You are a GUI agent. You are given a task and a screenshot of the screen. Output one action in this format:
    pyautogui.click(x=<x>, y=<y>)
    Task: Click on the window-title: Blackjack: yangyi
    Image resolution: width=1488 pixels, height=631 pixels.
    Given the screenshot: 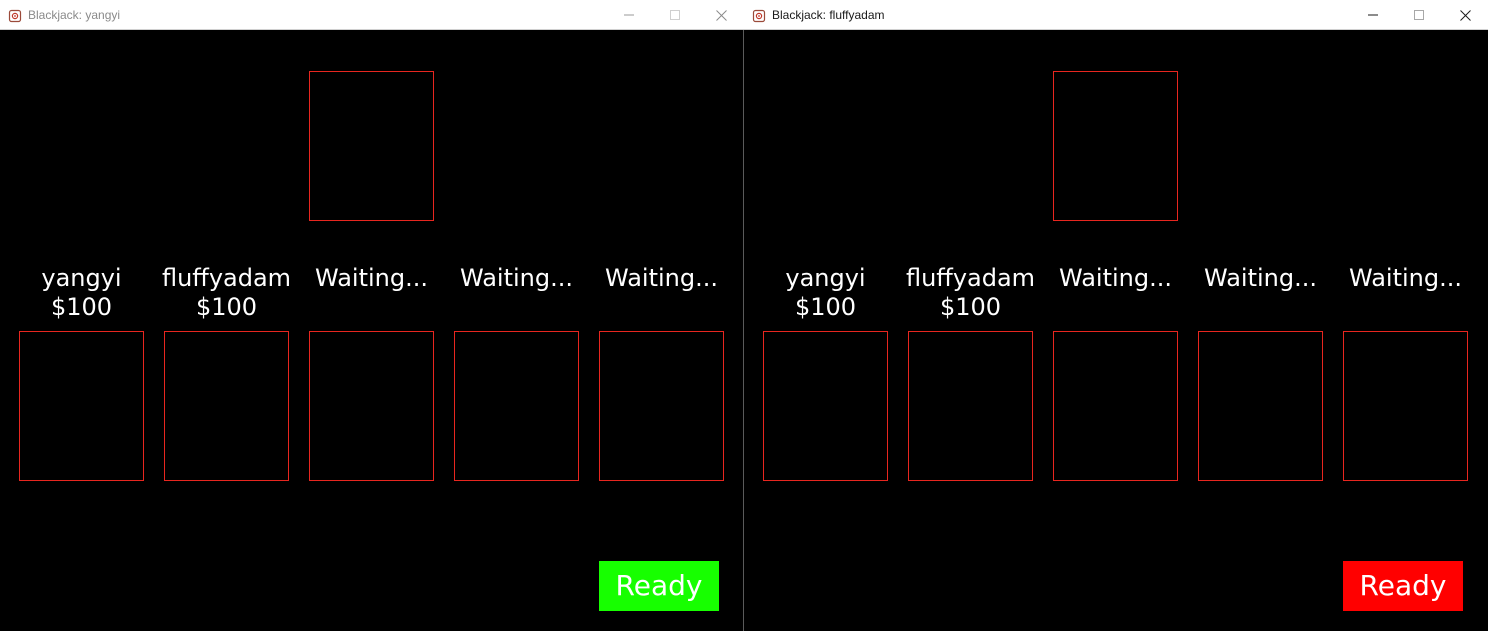 What is the action you would take?
    pyautogui.click(x=74, y=15)
    